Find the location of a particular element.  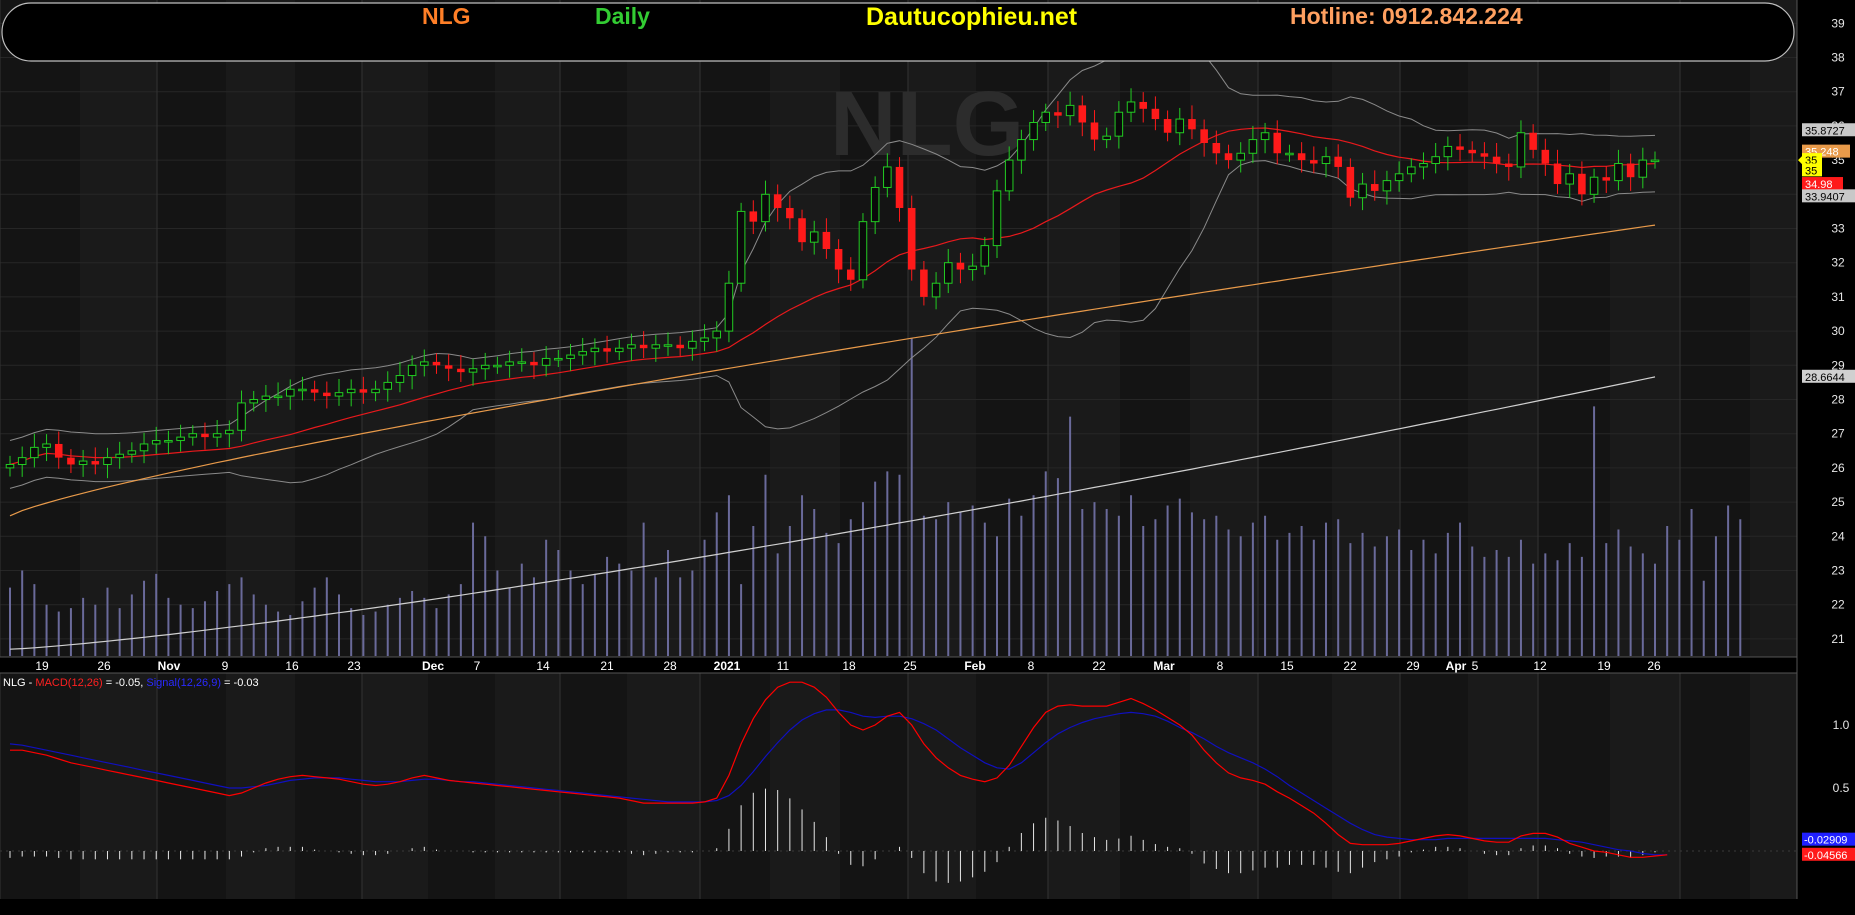

hotline-text: Hotline: 0912.842.224 is located at coordinates (1406, 16).